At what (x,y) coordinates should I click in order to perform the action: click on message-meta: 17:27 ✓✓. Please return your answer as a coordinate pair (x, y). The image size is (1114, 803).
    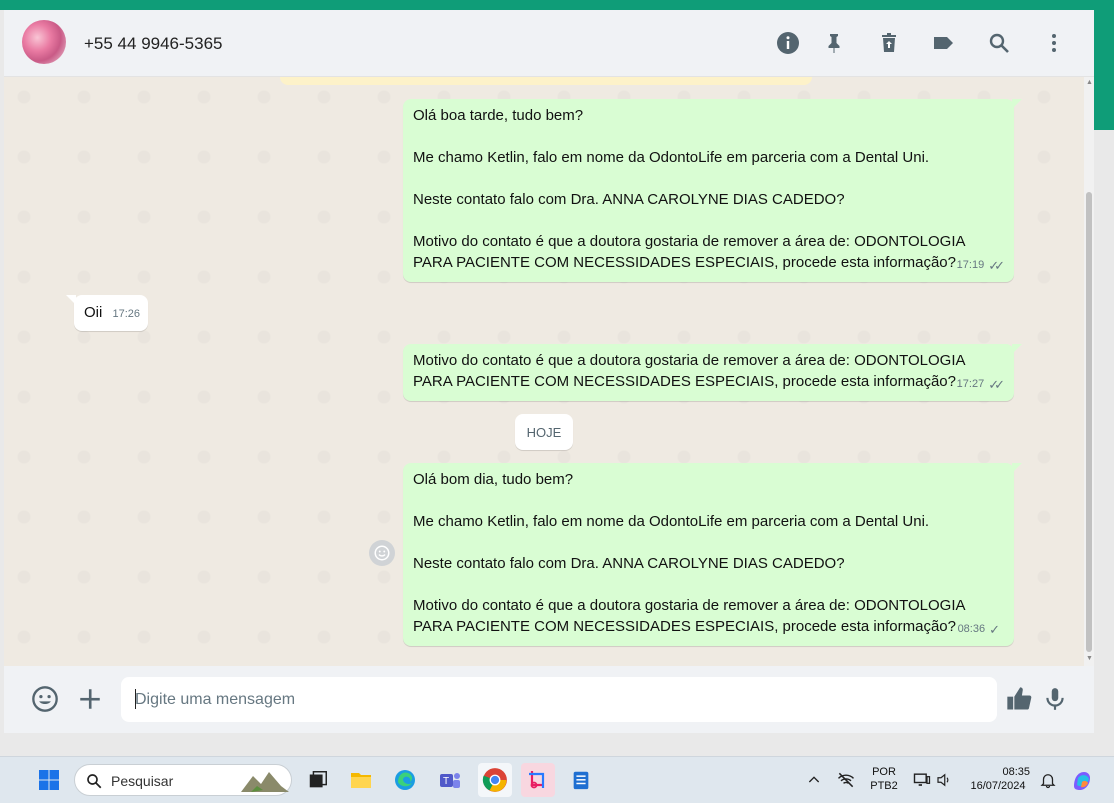
    Looking at the image, I should click on (980, 384).